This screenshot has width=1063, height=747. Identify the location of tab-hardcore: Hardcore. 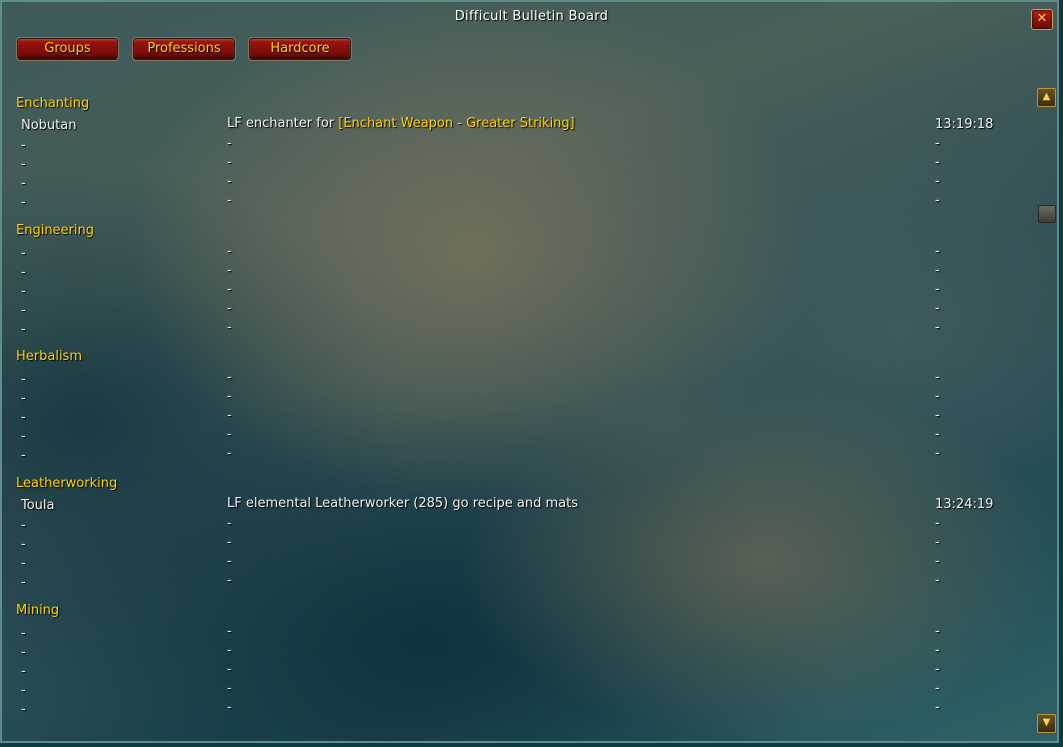
(300, 49).